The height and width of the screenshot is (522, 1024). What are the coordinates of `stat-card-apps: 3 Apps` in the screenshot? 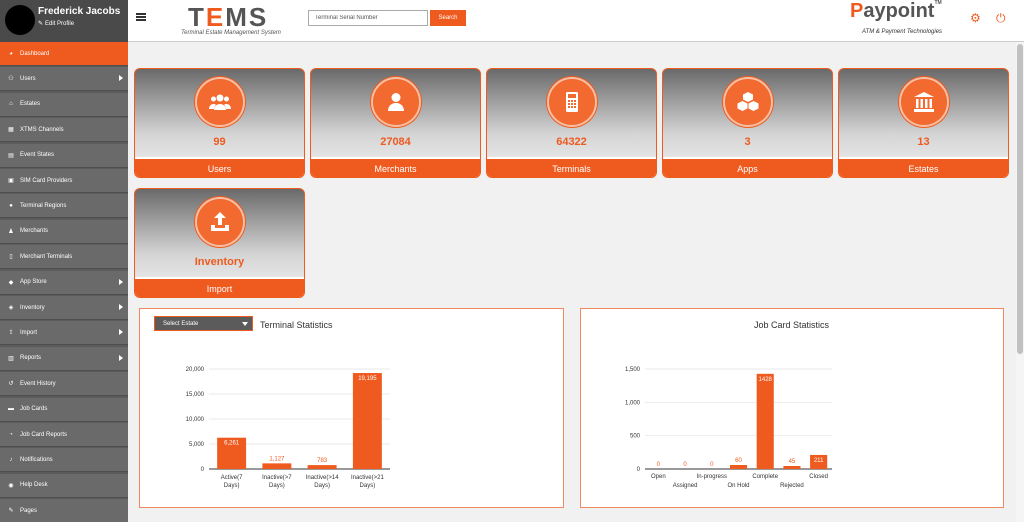 It's located at (747, 123).